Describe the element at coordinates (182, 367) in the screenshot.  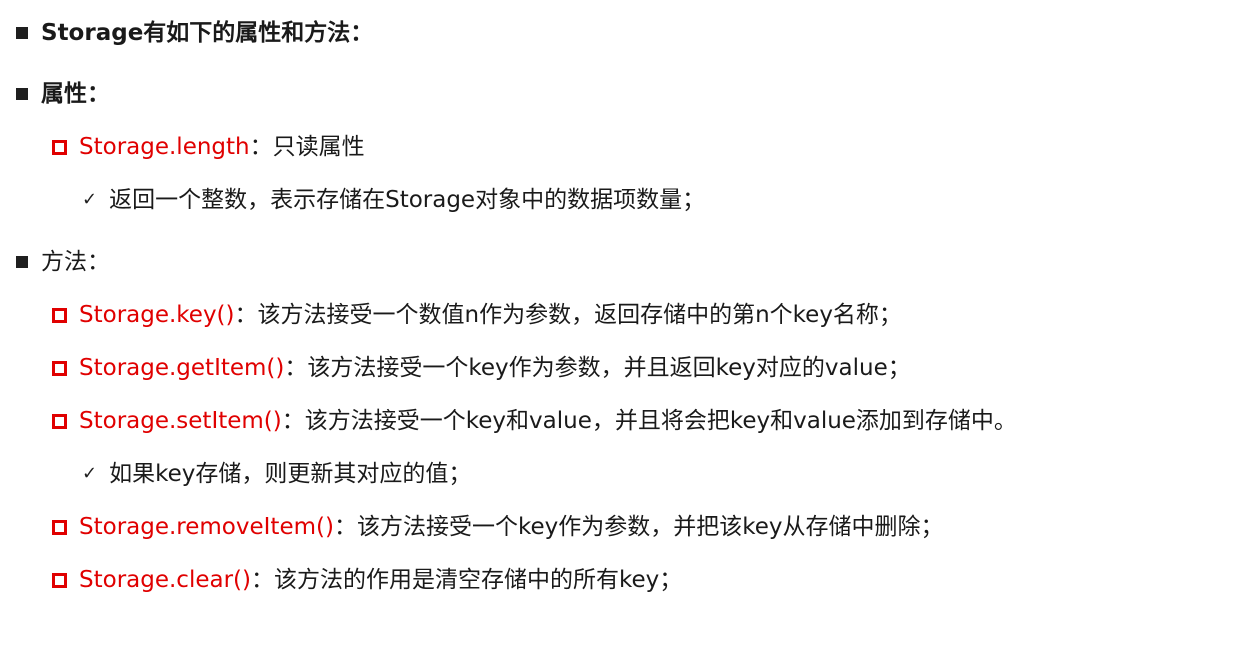
I see `api-name: Storage.getItem()` at that location.